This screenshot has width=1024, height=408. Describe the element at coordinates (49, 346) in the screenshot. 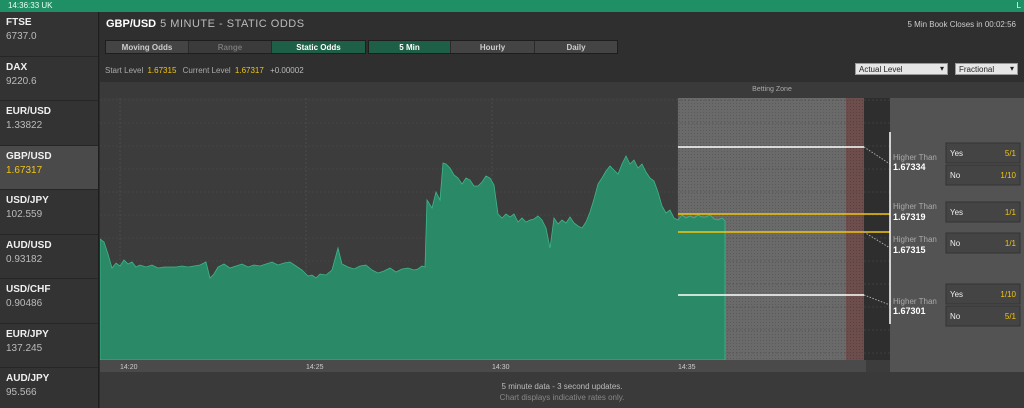

I see `market-item-eurjpy: EUR/JPY 137.245` at that location.